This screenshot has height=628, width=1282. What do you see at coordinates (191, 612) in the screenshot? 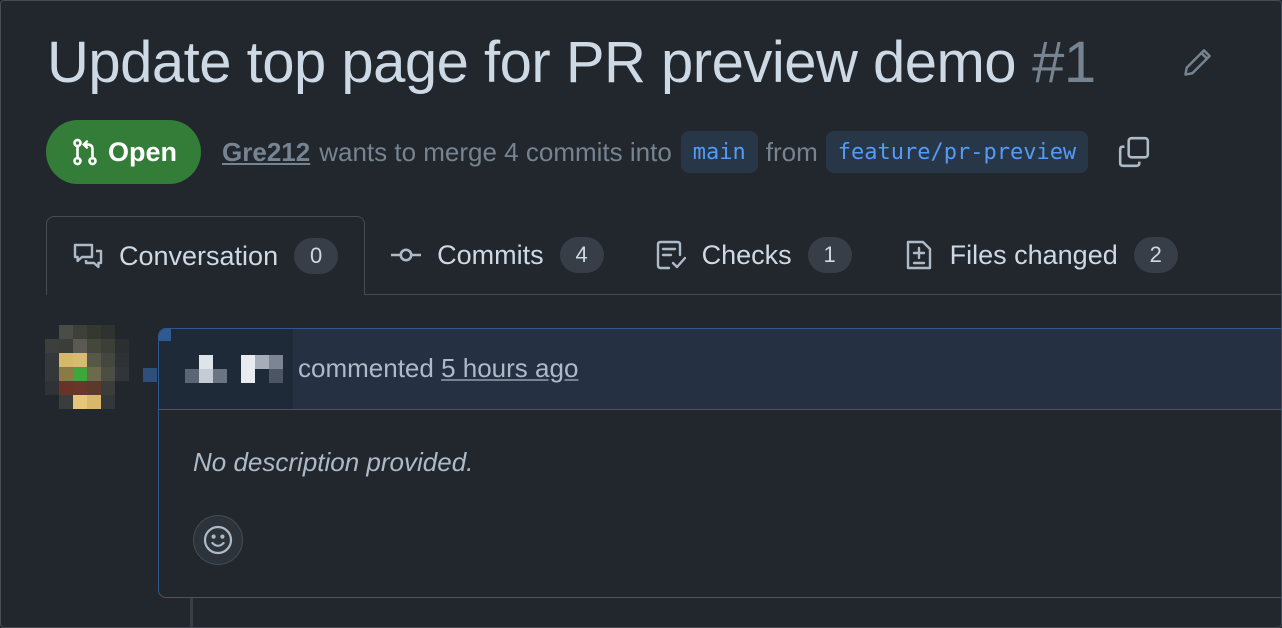
I see `timeline-line` at bounding box center [191, 612].